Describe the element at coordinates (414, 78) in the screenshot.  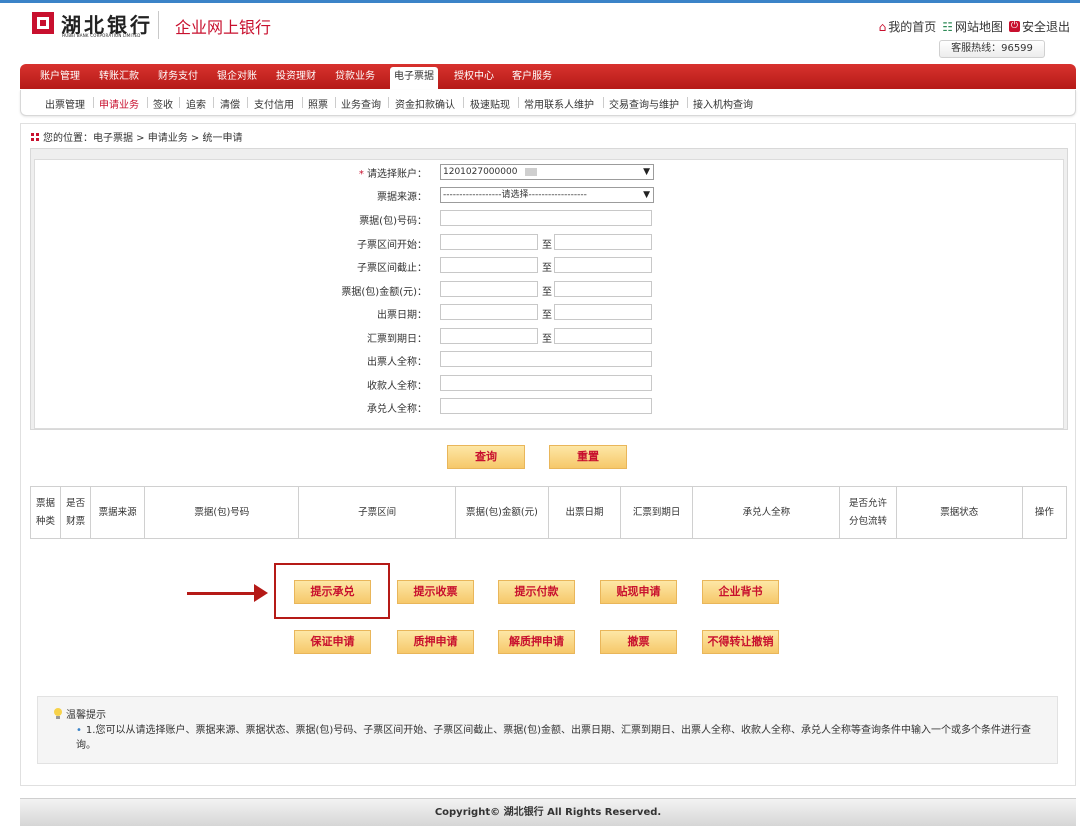
I see `main-nav-ebill: 电子票据` at that location.